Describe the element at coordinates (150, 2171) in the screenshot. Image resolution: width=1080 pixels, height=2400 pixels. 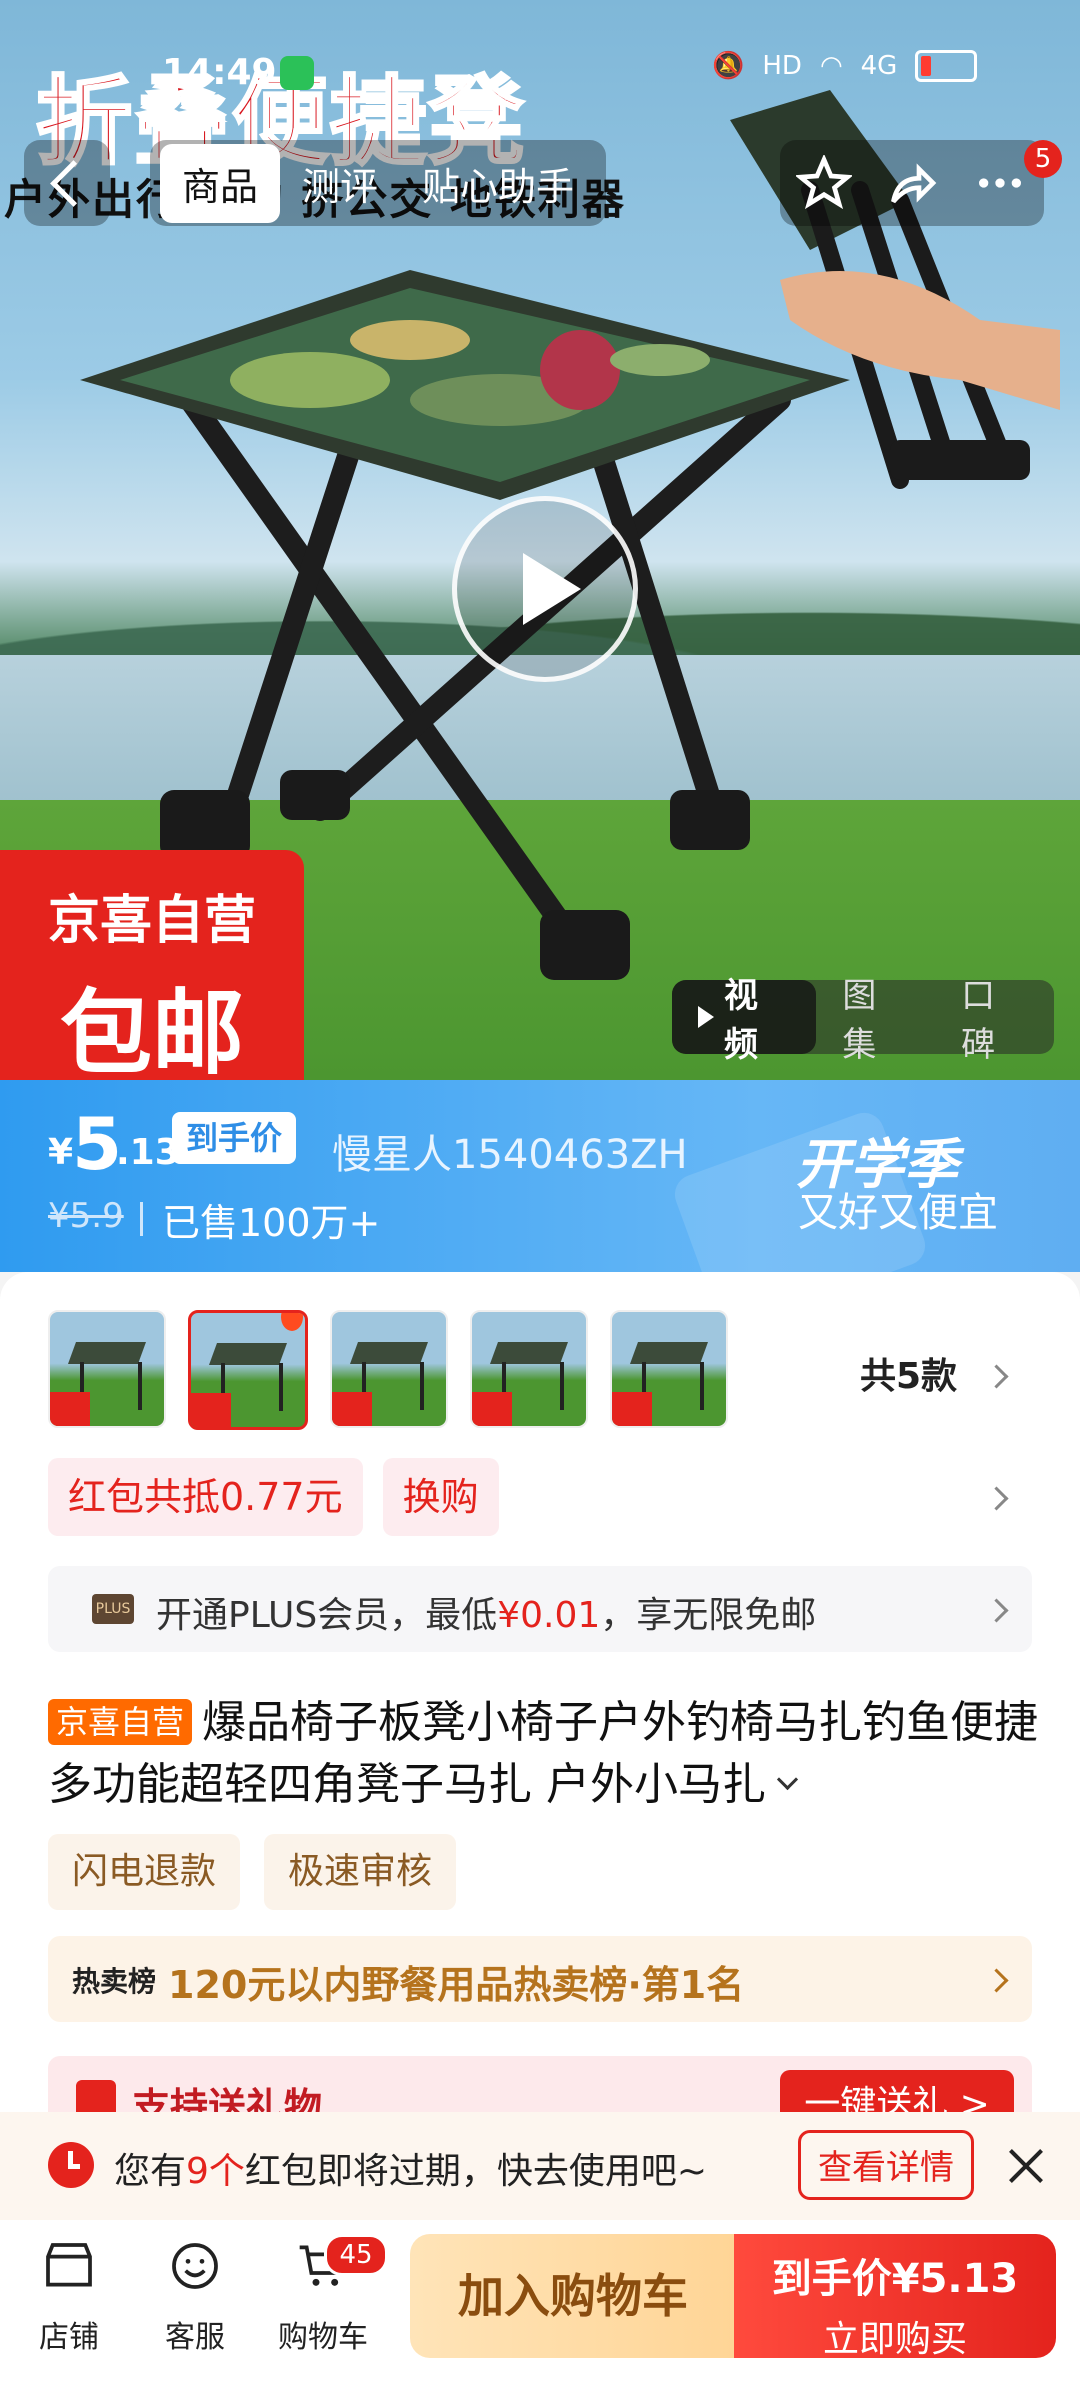
I see `expiry-prefix: 您有` at that location.